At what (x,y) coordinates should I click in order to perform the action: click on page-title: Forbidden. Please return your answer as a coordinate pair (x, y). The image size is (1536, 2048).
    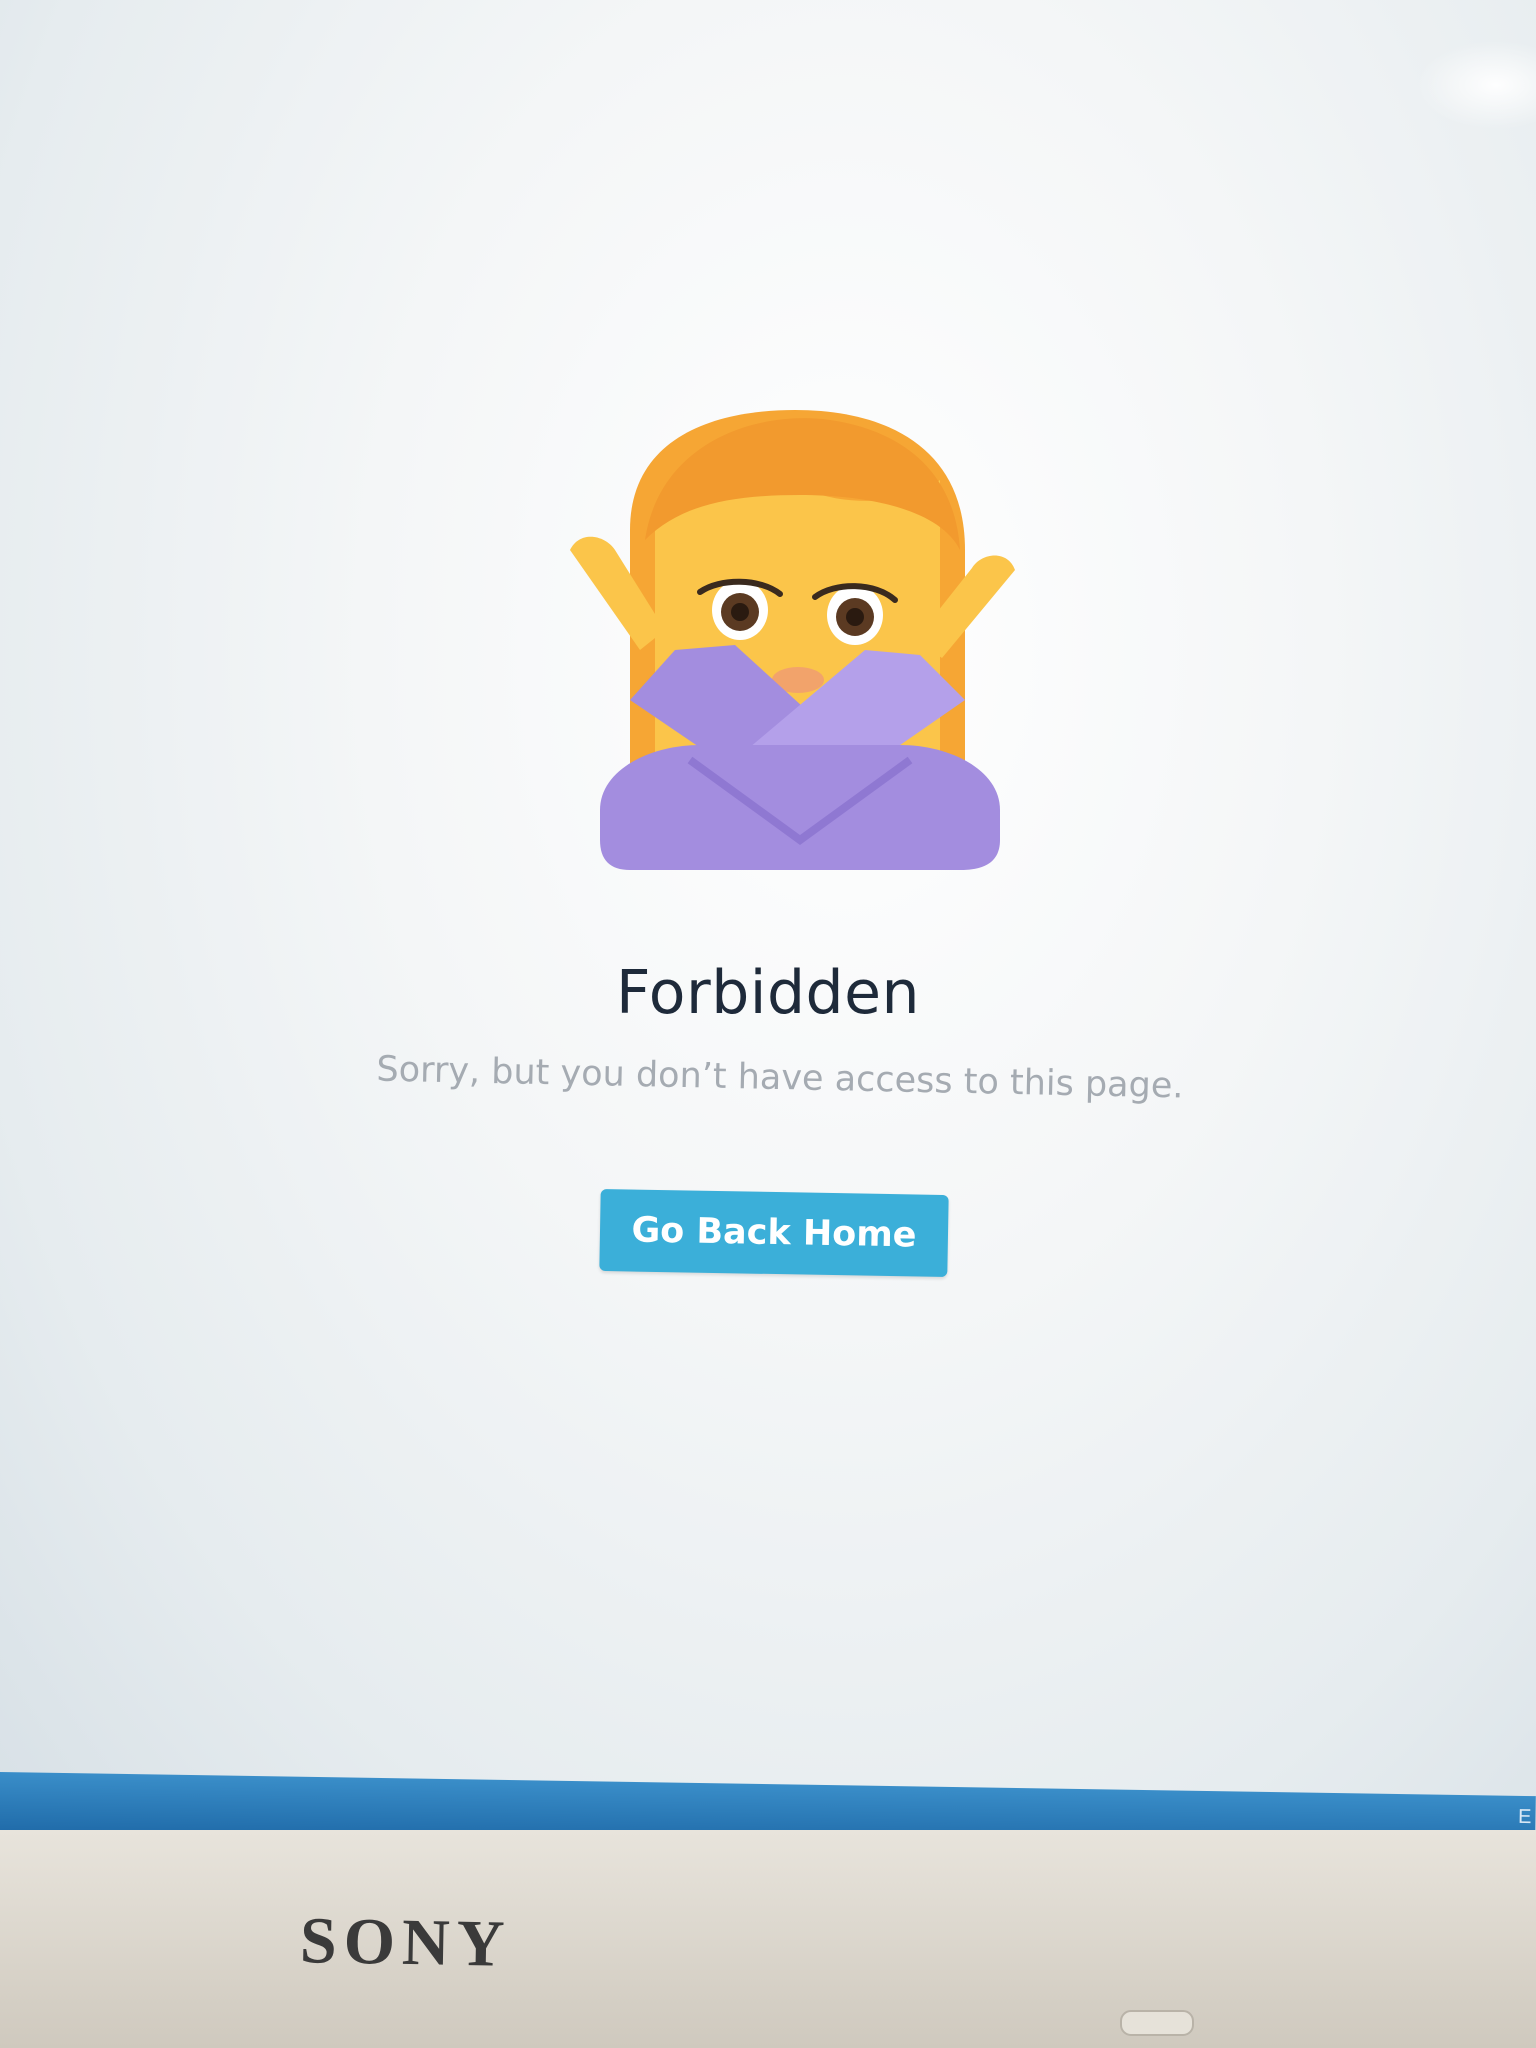
    Looking at the image, I should click on (768, 993).